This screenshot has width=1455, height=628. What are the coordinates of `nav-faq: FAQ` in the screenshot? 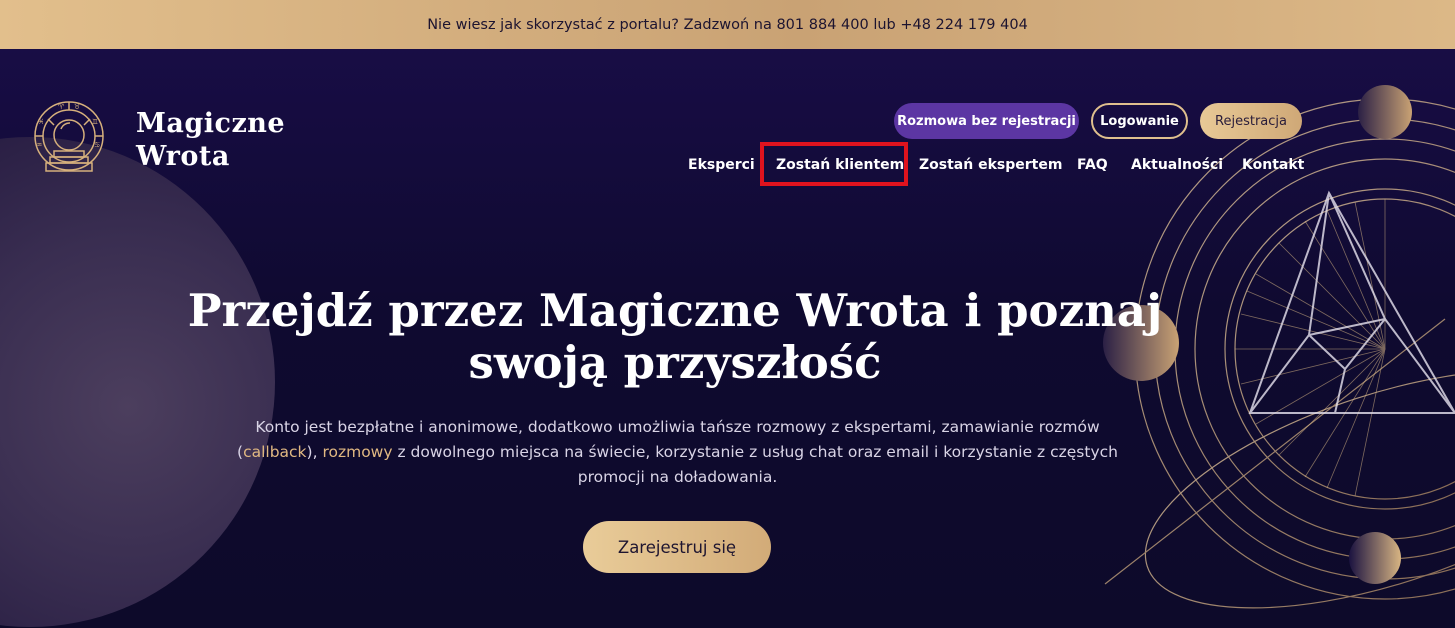 It's located at (1092, 165).